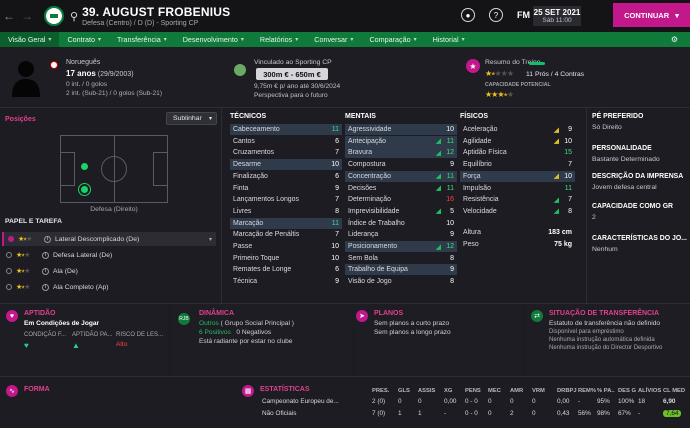 The width and height of the screenshot is (690, 428). What do you see at coordinates (286, 246) in the screenshot?
I see `attribute-row: Passe 10` at bounding box center [286, 246].